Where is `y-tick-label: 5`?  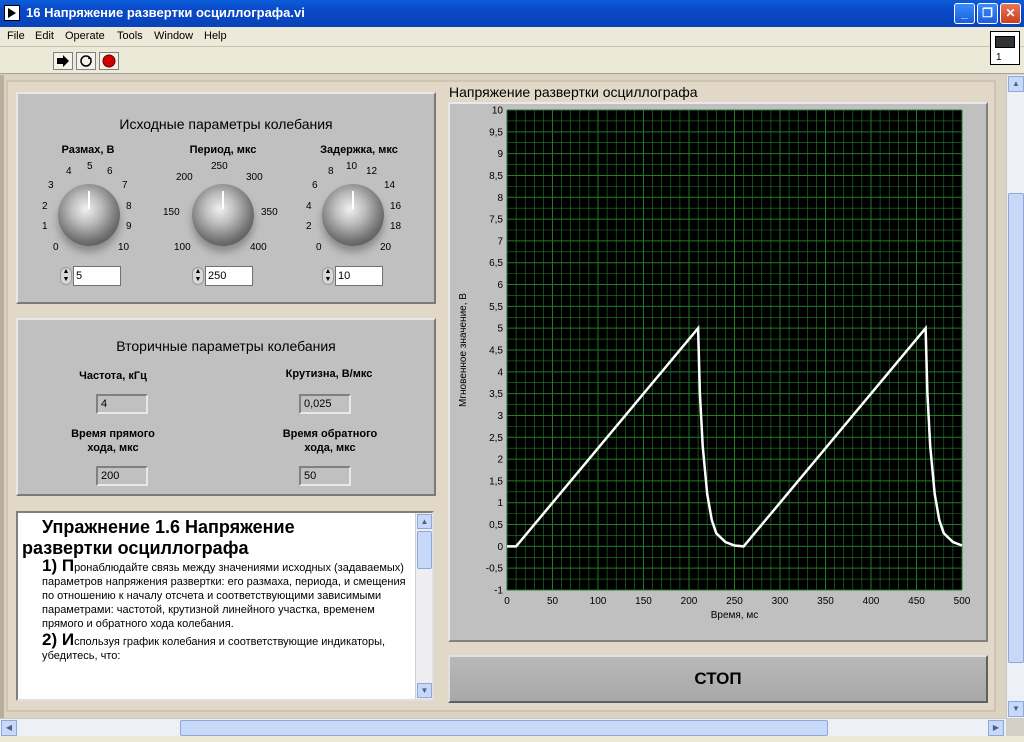
y-tick-label: 5 is located at coordinates (500, 329).